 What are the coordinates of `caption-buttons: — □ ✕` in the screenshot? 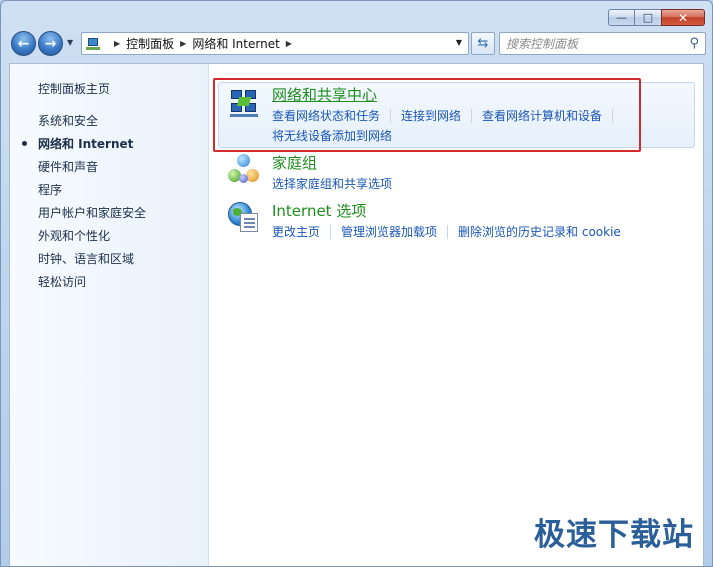 It's located at (656, 17).